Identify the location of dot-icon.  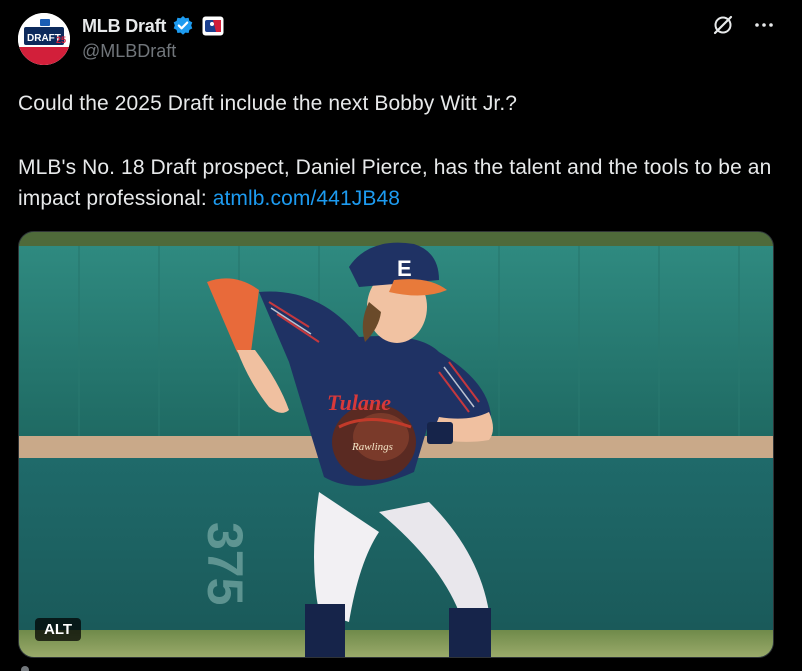
(25, 668).